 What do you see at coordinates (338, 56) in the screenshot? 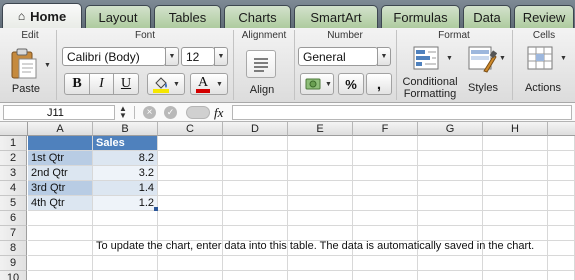
I see `number-format-field: General` at bounding box center [338, 56].